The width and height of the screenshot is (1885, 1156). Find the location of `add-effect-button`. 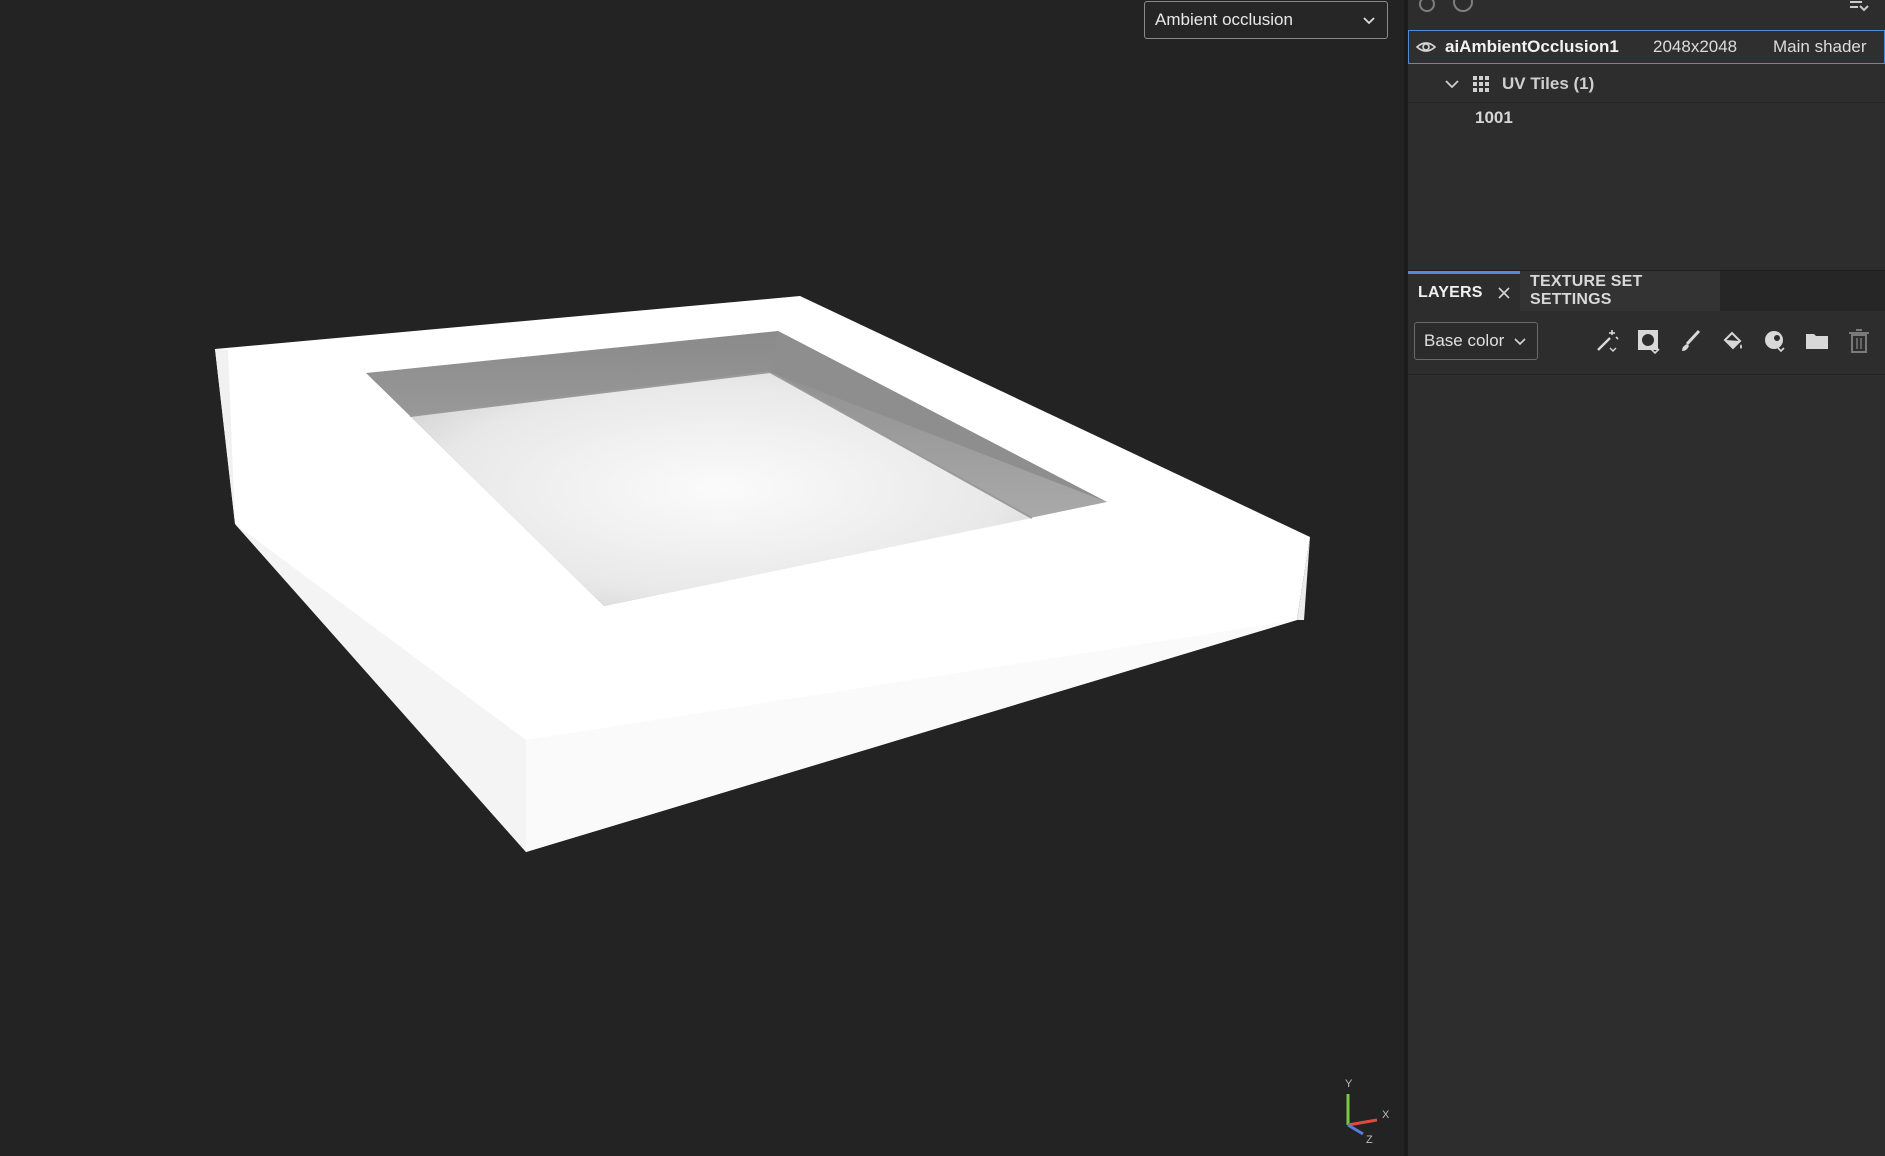

add-effect-button is located at coordinates (1775, 341).